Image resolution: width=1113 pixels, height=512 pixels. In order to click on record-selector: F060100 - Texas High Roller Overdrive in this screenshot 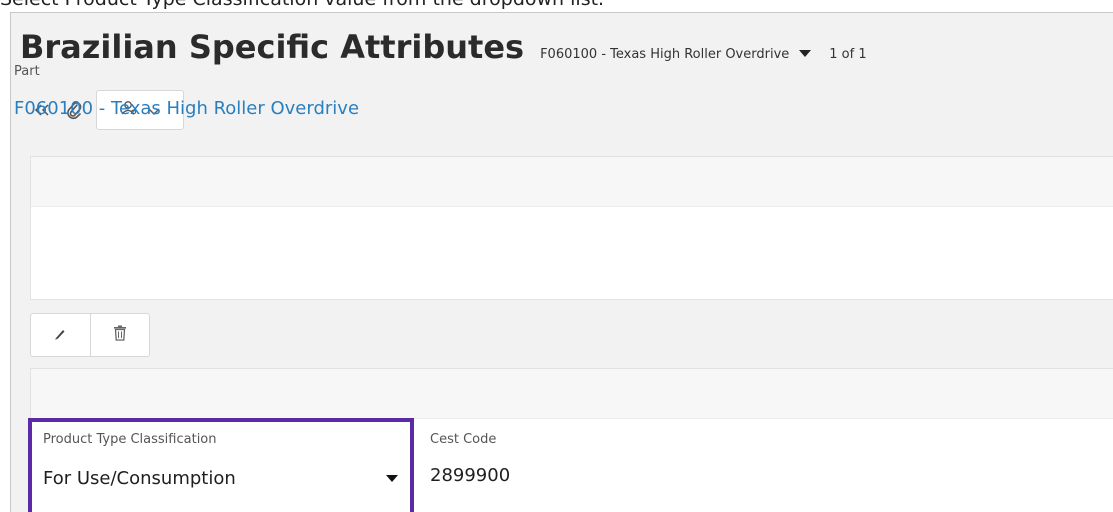, I will do `click(676, 54)`.